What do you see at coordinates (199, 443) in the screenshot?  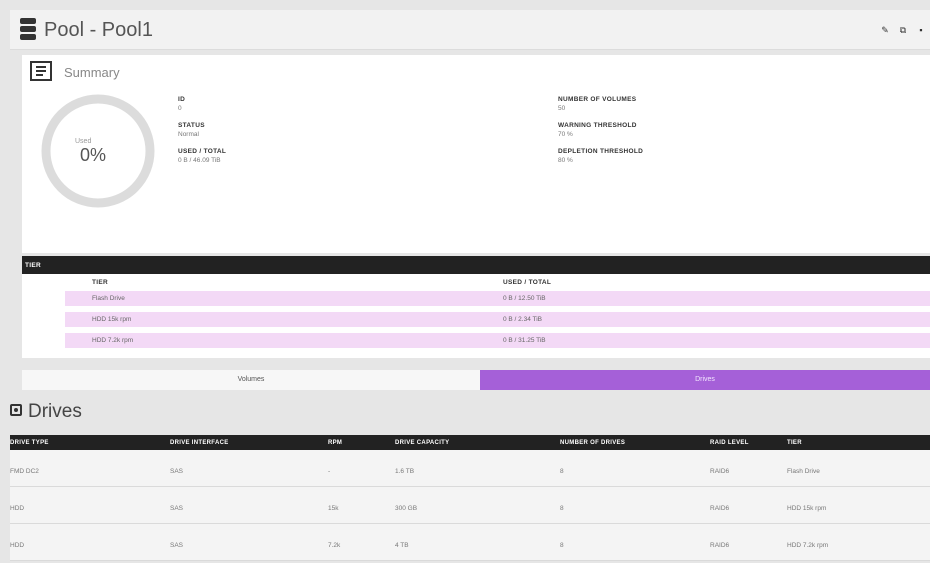 I see `drive-interface-header: DRIVE INTERFACE` at bounding box center [199, 443].